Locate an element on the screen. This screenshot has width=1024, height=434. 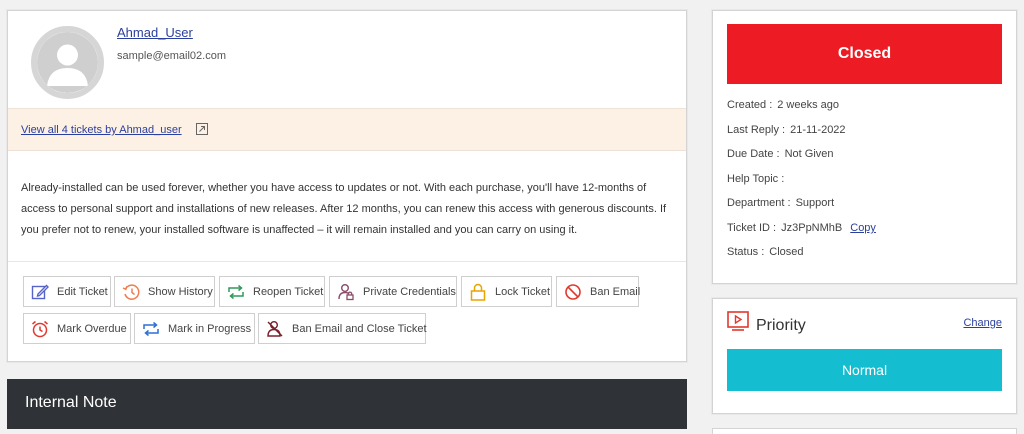
last-reply-value: 21-11-2022 is located at coordinates (818, 130).